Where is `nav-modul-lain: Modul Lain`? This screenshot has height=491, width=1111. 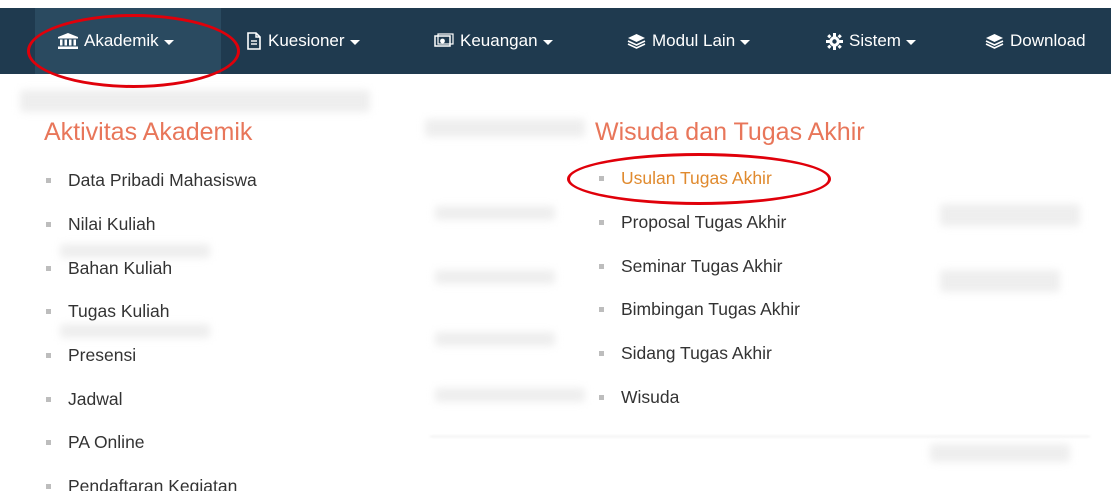 nav-modul-lain: Modul Lain is located at coordinates (689, 41).